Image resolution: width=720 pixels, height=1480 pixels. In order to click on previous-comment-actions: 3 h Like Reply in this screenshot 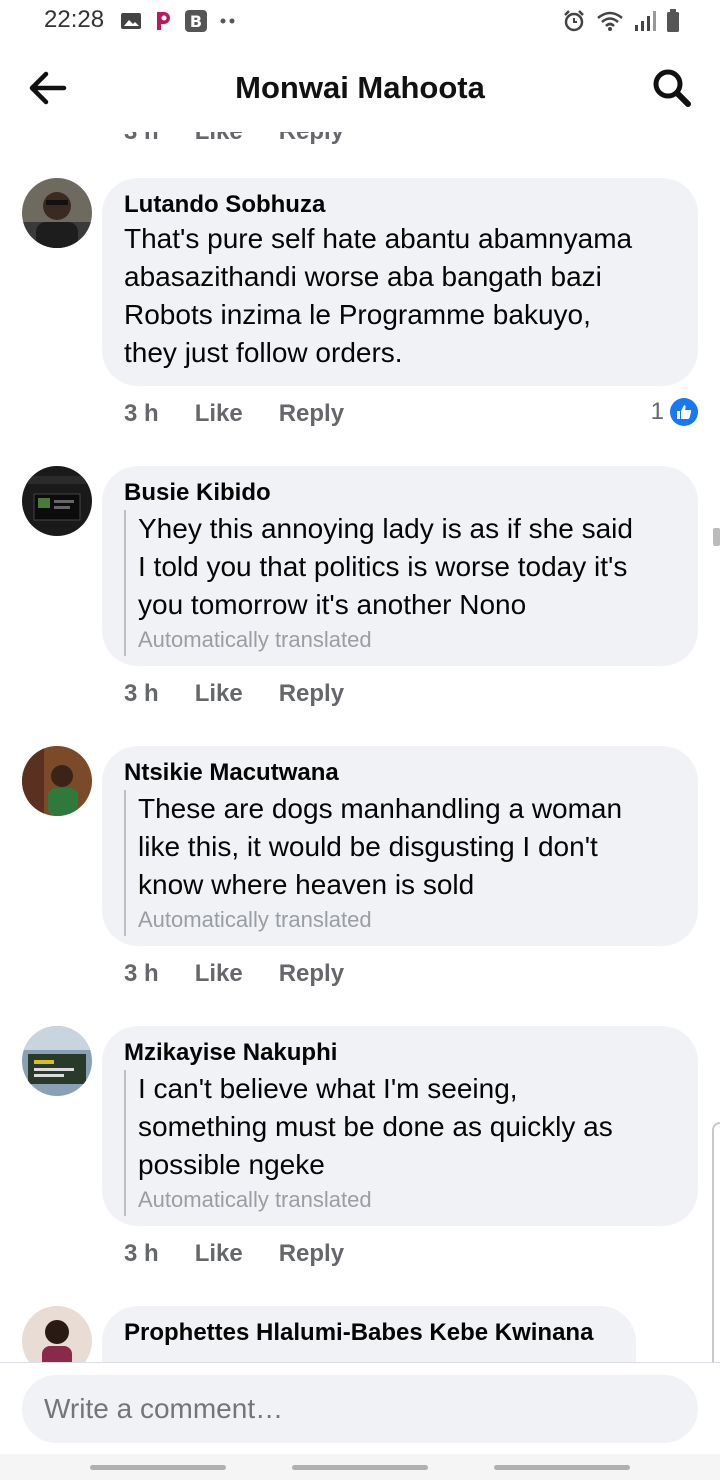, I will do `click(234, 139)`.